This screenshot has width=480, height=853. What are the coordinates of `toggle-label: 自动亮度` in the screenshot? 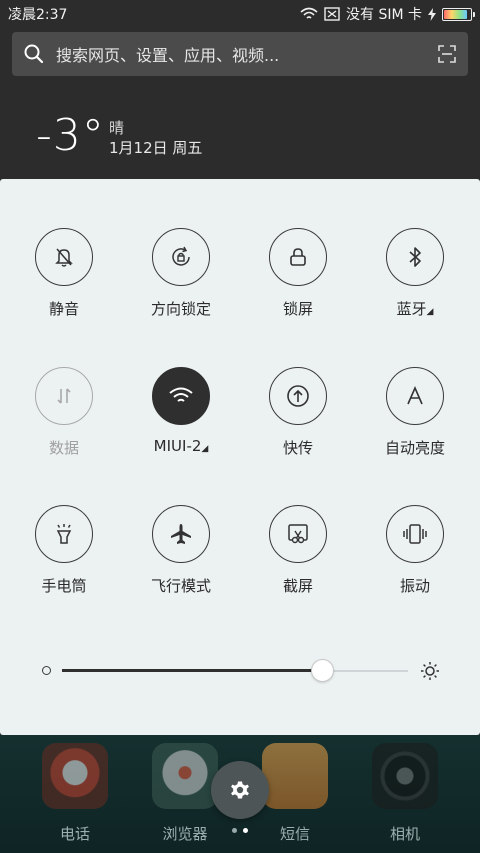 It's located at (414, 448).